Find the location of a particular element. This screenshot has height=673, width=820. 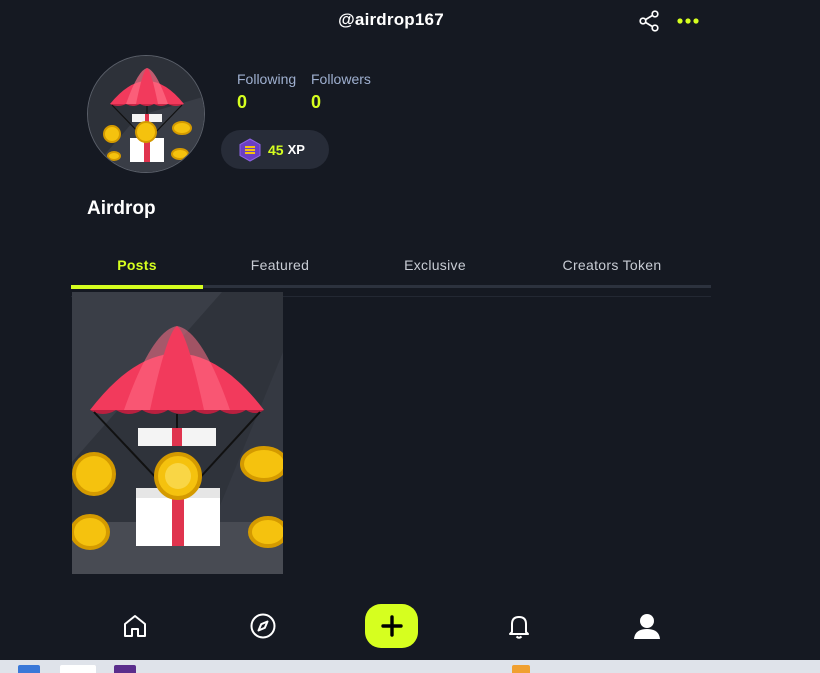

nav-create-button is located at coordinates (391, 626).